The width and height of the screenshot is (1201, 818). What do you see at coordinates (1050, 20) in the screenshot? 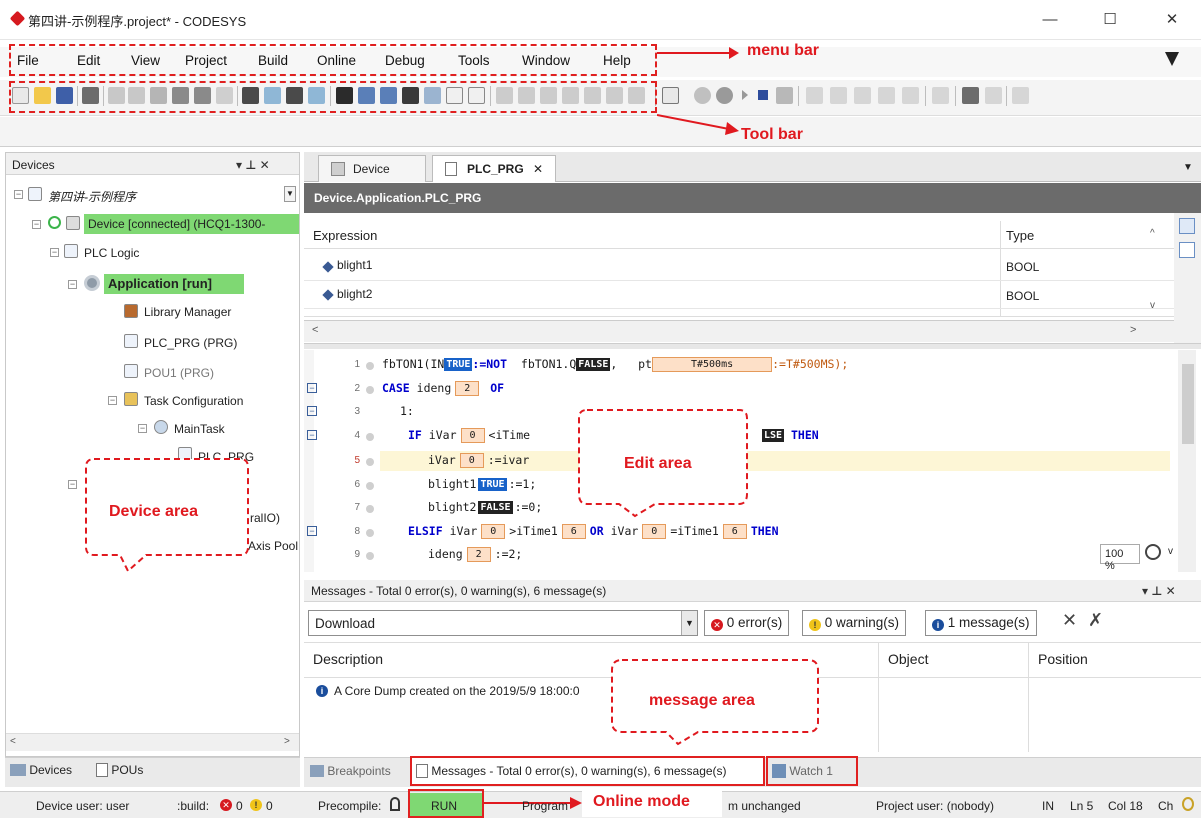
I see `minimize-button: —` at bounding box center [1050, 20].